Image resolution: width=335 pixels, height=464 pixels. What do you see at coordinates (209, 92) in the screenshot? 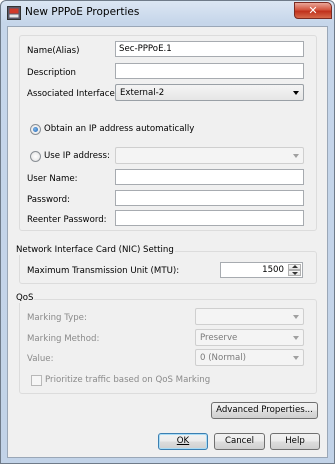
I see `associated-interface-select: External-2` at bounding box center [209, 92].